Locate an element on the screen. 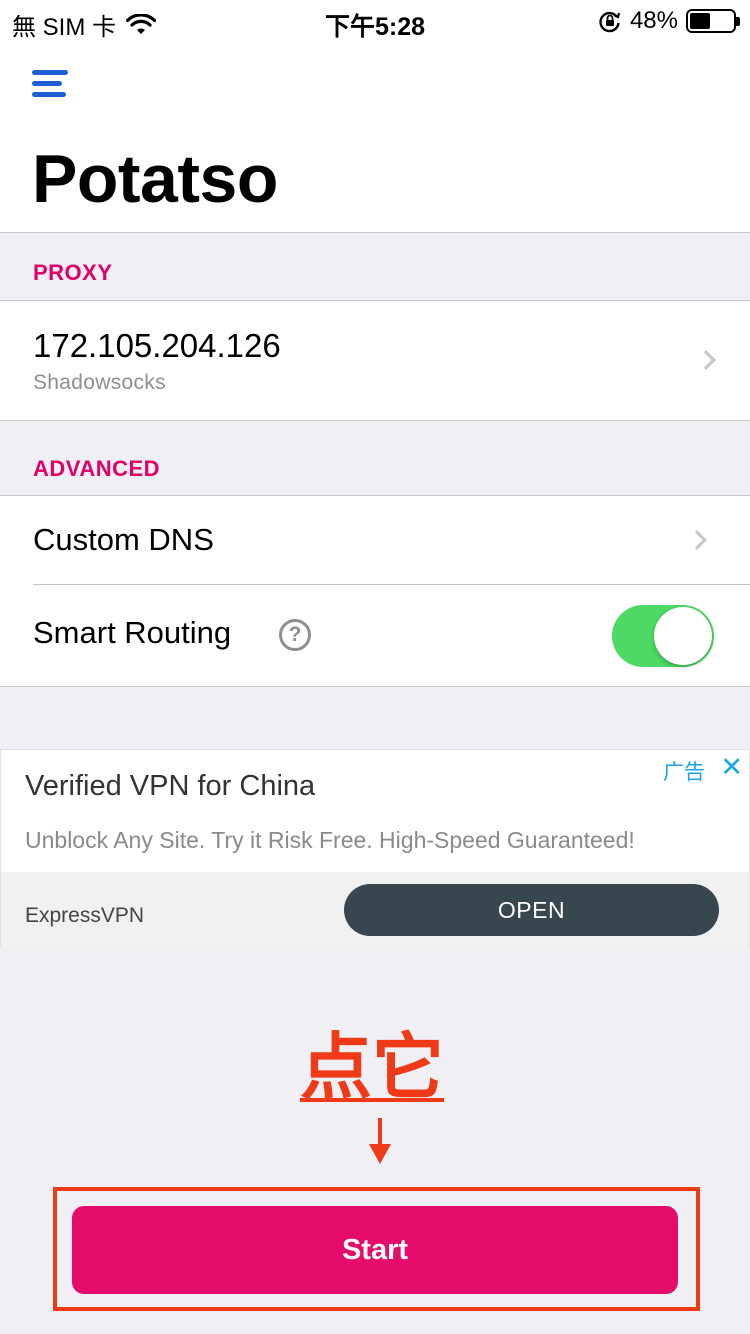  custom-dns-label: Custom DNS is located at coordinates (123, 539).